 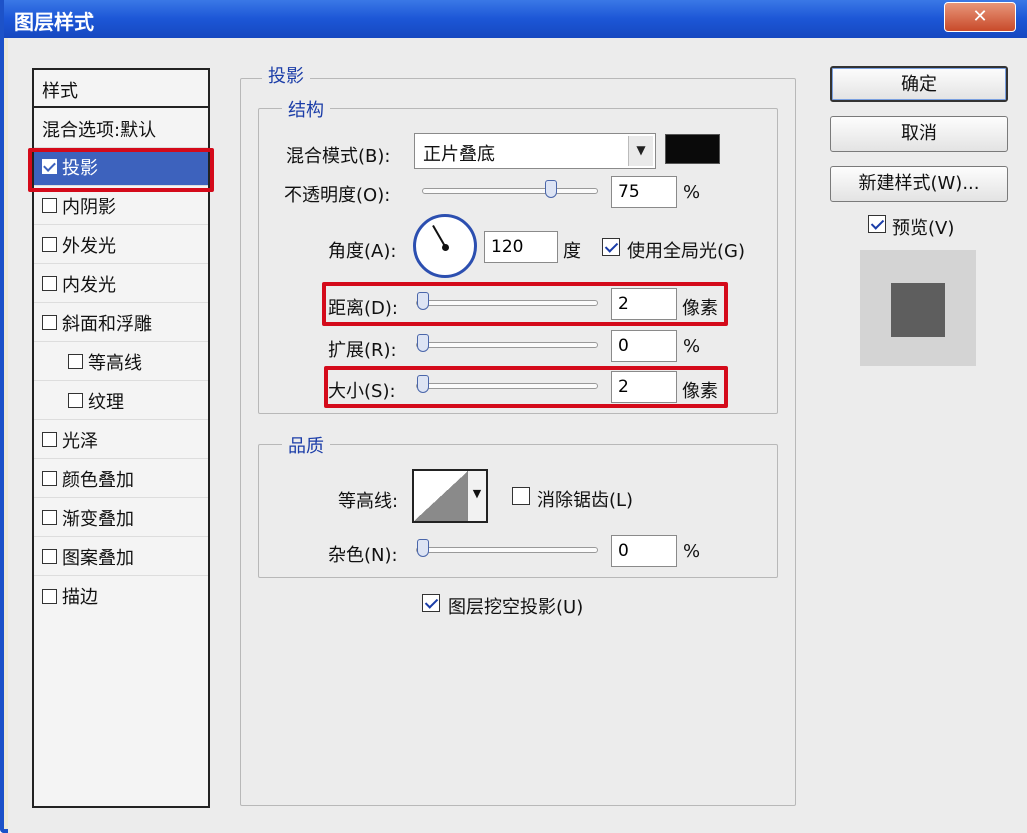 I want to click on style-item-label: 图案叠加, so click(x=98, y=558).